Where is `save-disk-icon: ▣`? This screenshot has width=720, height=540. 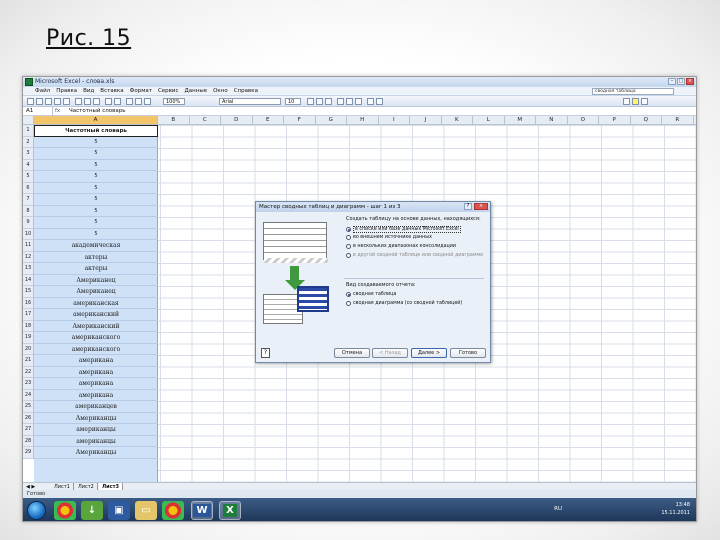
save-disk-icon: ▣ is located at coordinates (119, 510).